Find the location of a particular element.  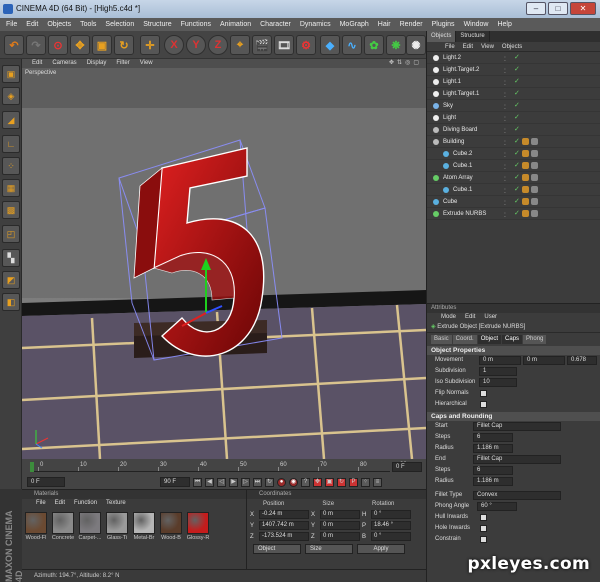

end-frame-field: 90 F is located at coordinates (175, 482).